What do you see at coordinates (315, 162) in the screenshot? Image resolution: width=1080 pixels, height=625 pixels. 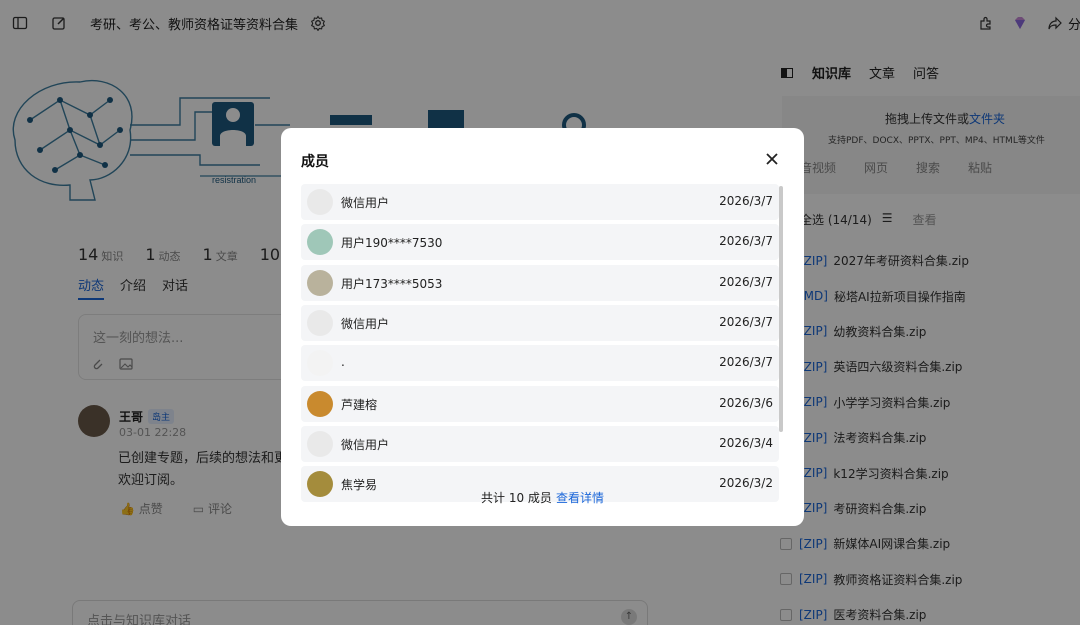 I see `modal-title: 成员` at bounding box center [315, 162].